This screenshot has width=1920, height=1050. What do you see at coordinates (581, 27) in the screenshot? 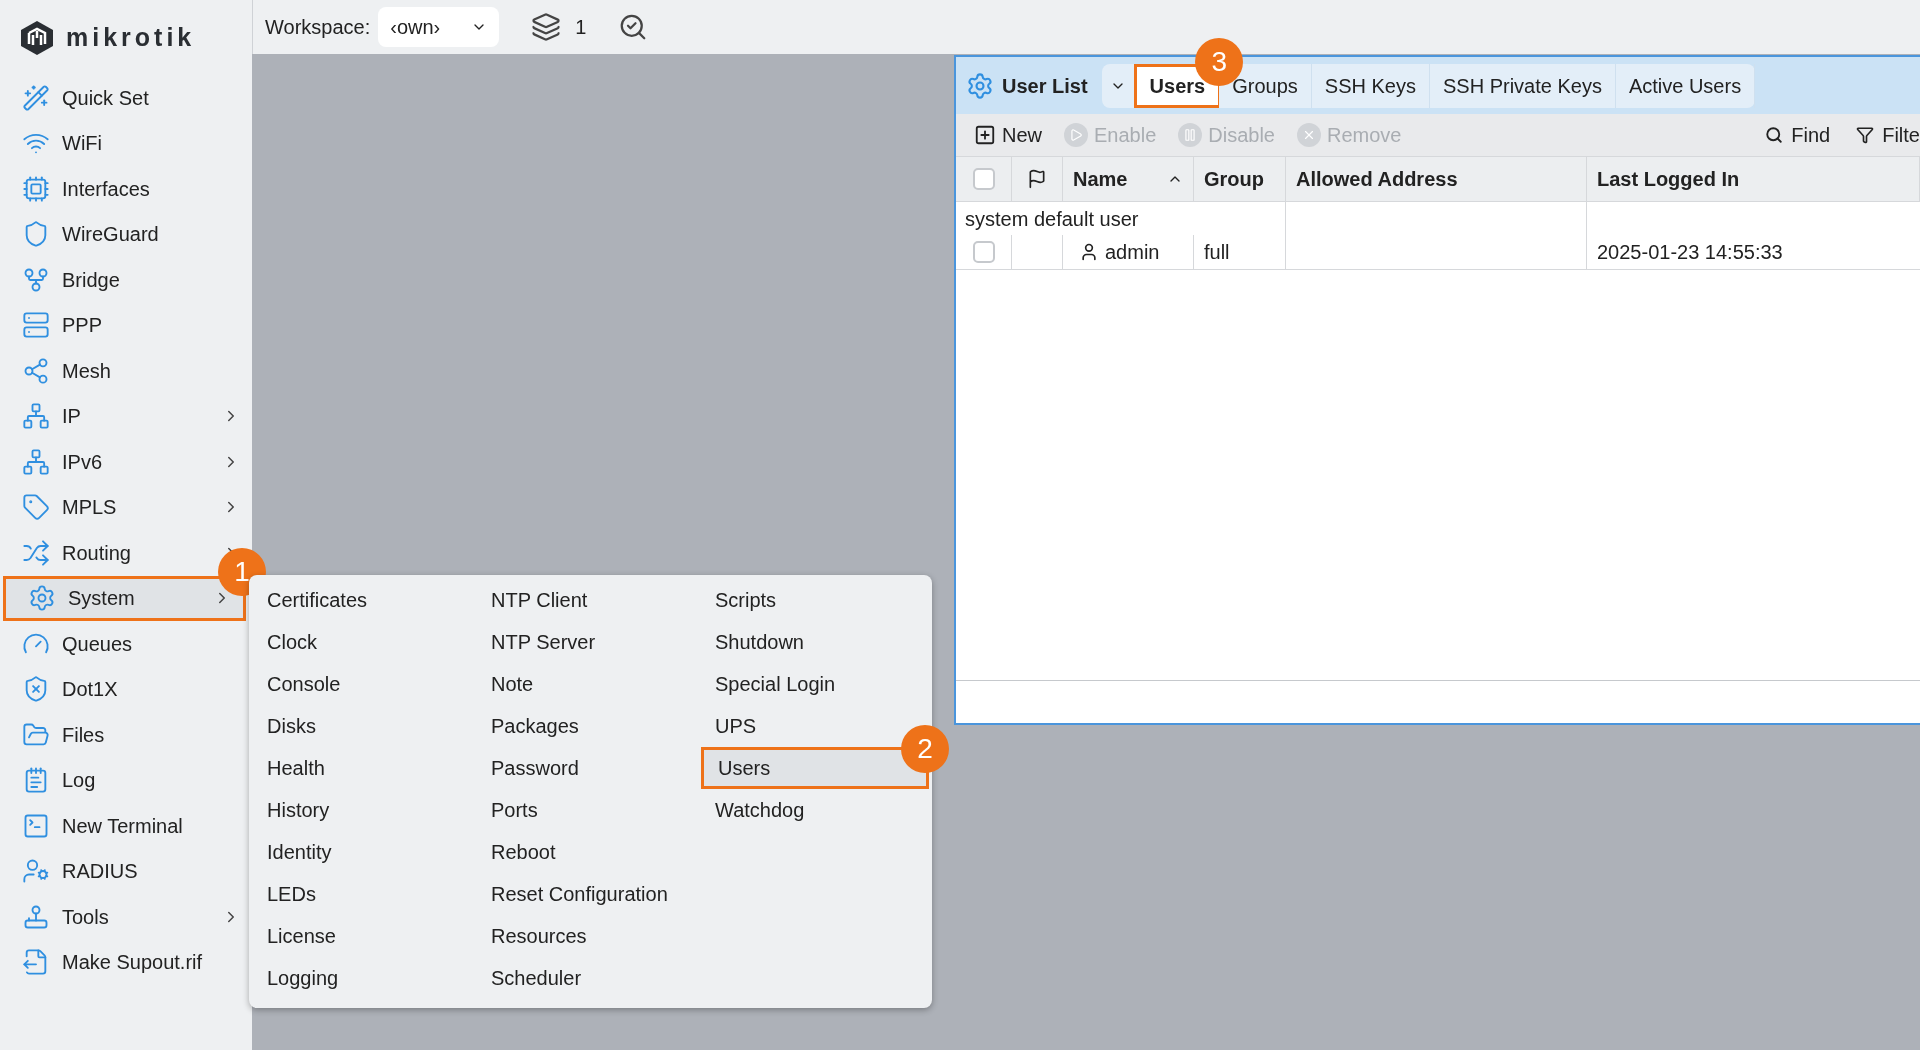
I see `window-count: 1` at bounding box center [581, 27].